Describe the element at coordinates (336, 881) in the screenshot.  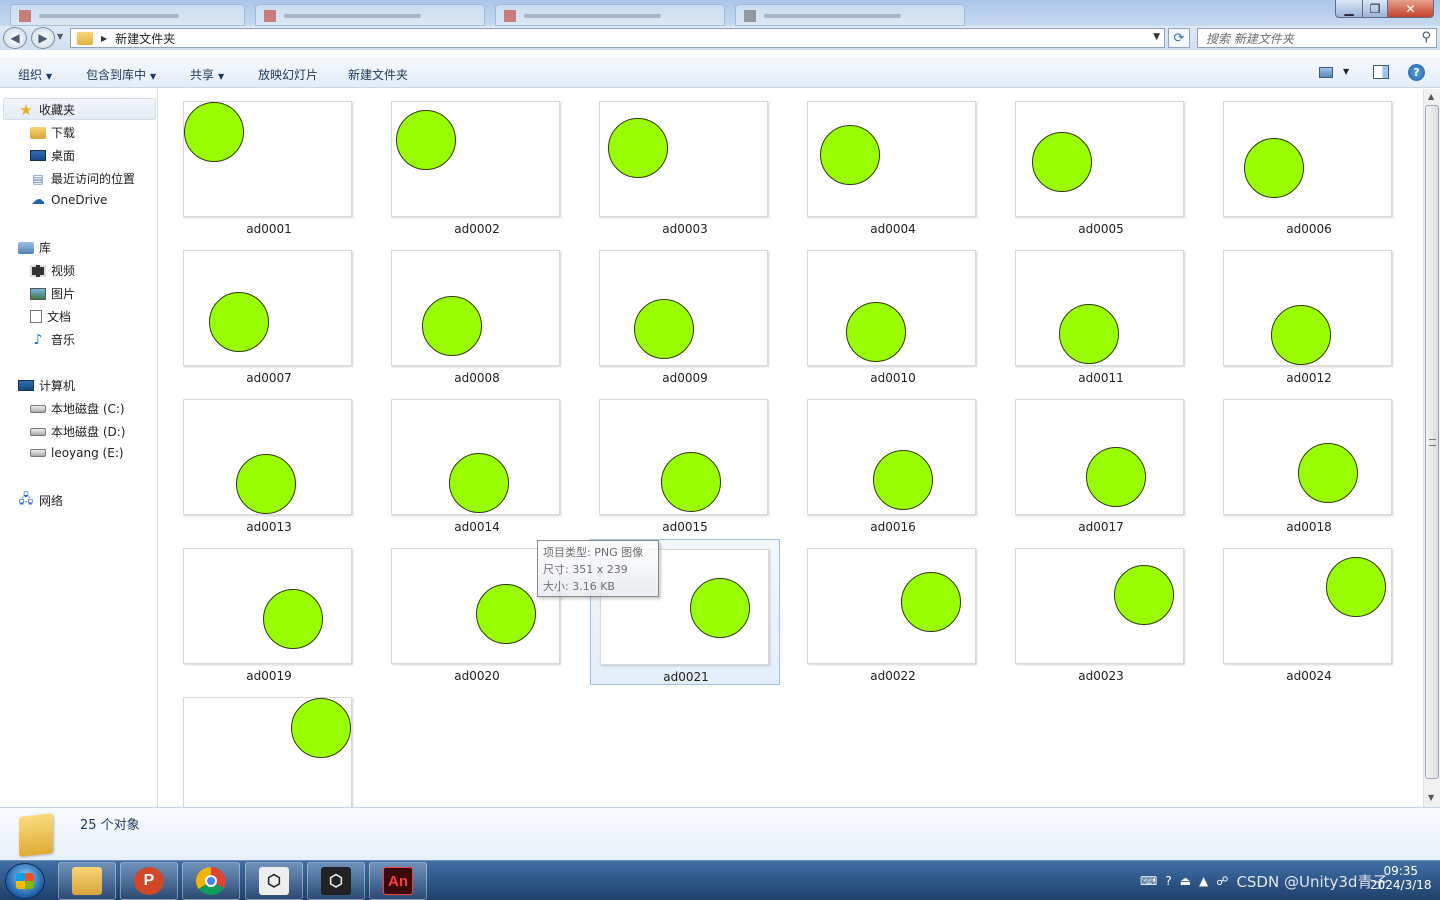
I see `taskbar-unity-2: ⬡` at that location.